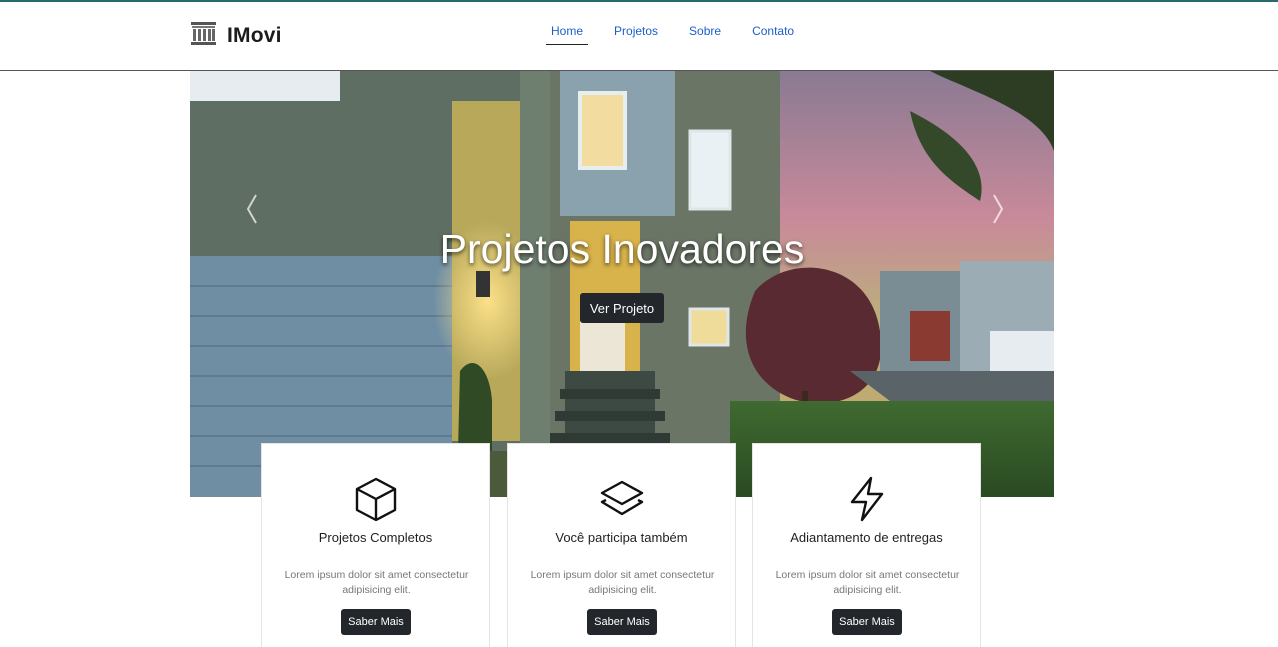 Image resolution: width=1278 pixels, height=647 pixels. I want to click on nav-home: Home, so click(567, 34).